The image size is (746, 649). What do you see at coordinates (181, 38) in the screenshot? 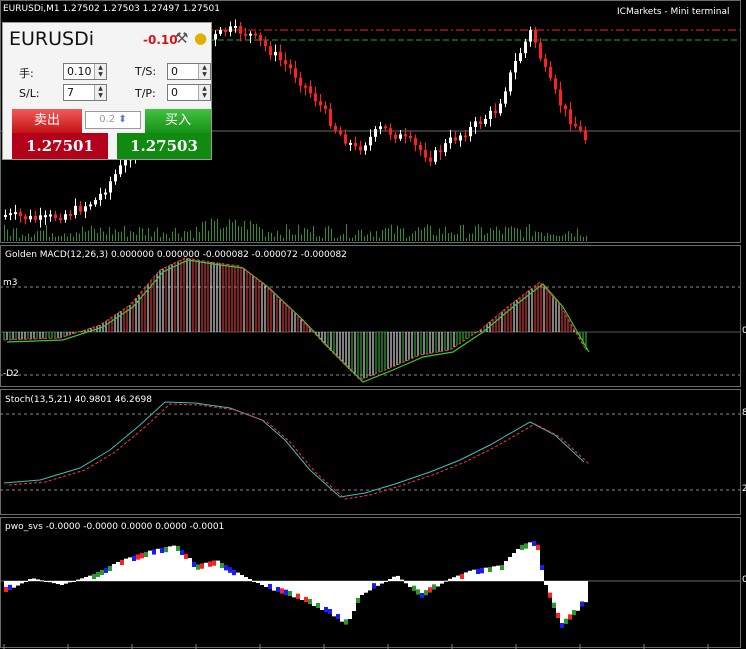
I see `tools-icon: ⚒` at bounding box center [181, 38].